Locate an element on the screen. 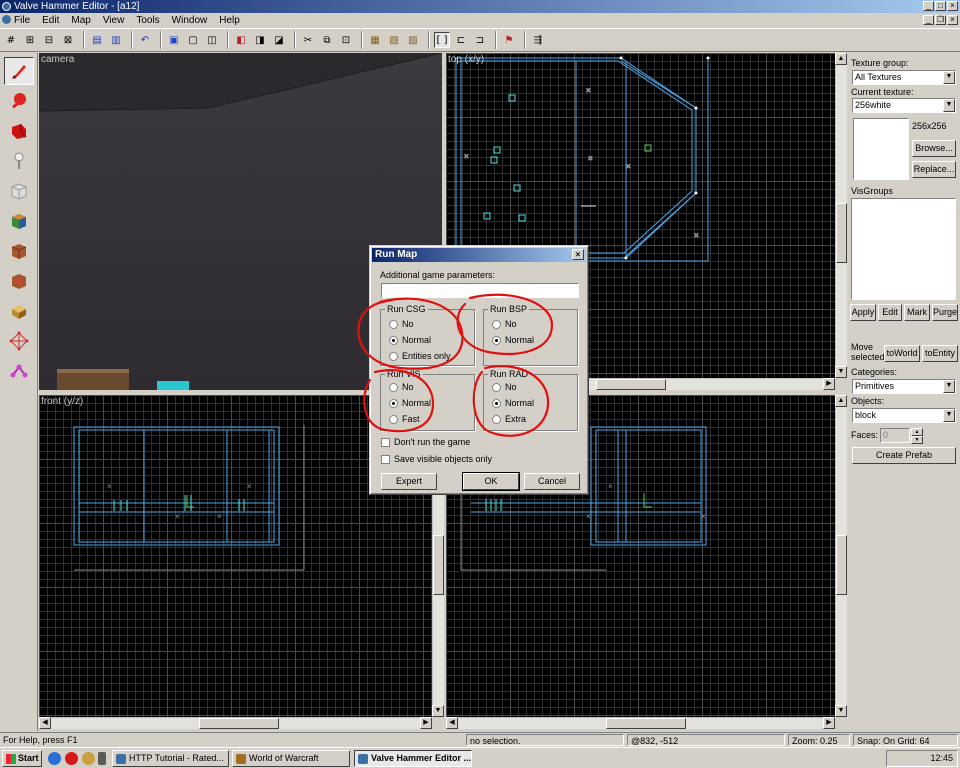  menu-map: Map is located at coordinates (80, 20).